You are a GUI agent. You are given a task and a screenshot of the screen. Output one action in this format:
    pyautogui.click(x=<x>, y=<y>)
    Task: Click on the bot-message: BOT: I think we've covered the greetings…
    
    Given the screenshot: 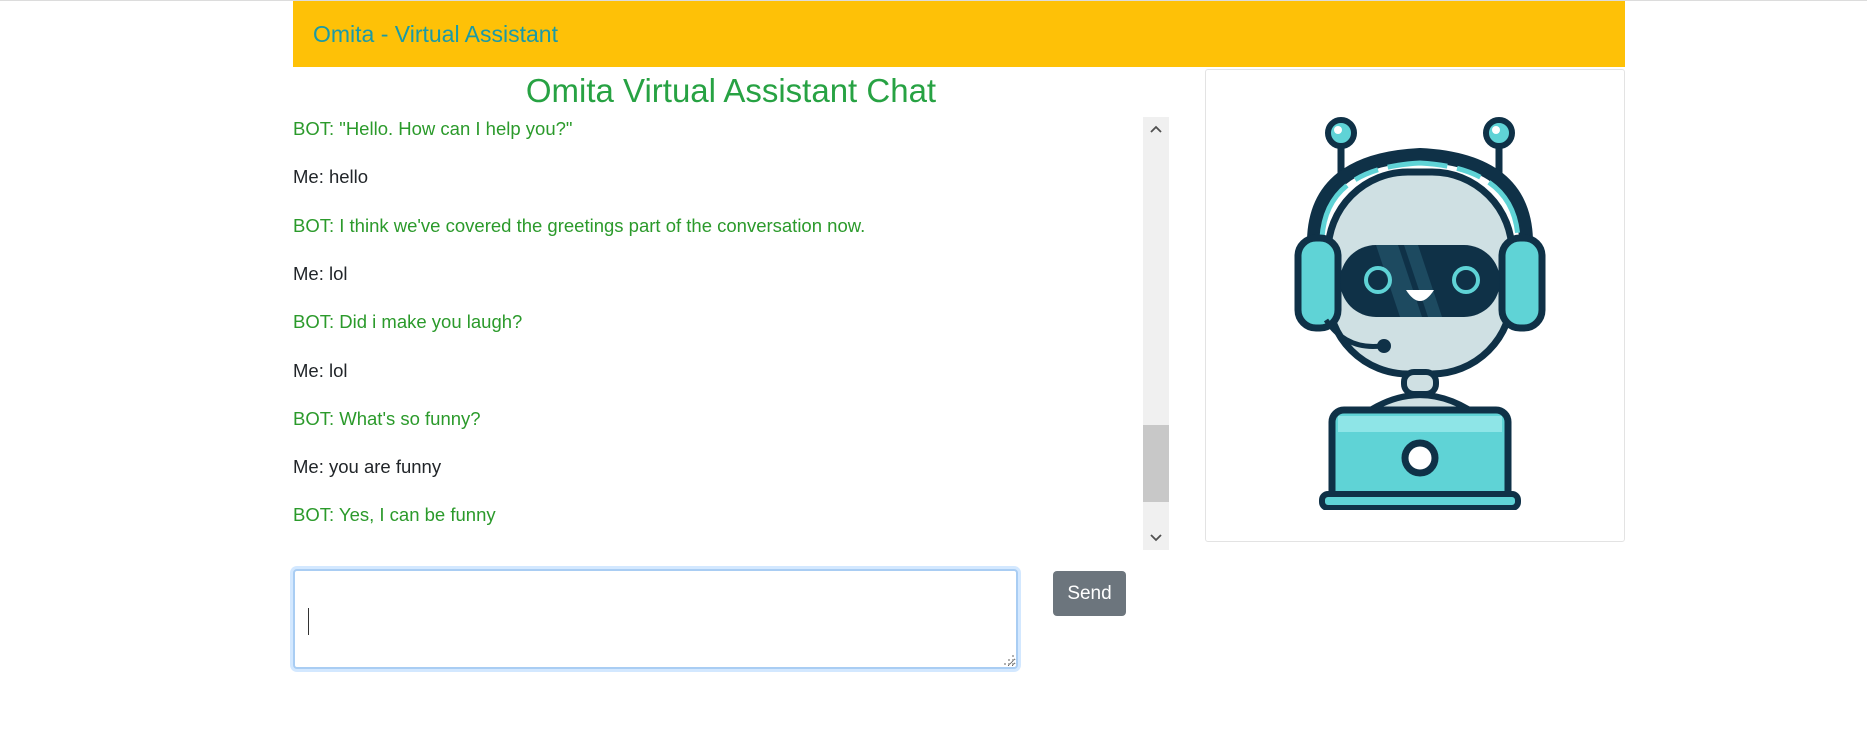 What is the action you would take?
    pyautogui.click(x=579, y=225)
    